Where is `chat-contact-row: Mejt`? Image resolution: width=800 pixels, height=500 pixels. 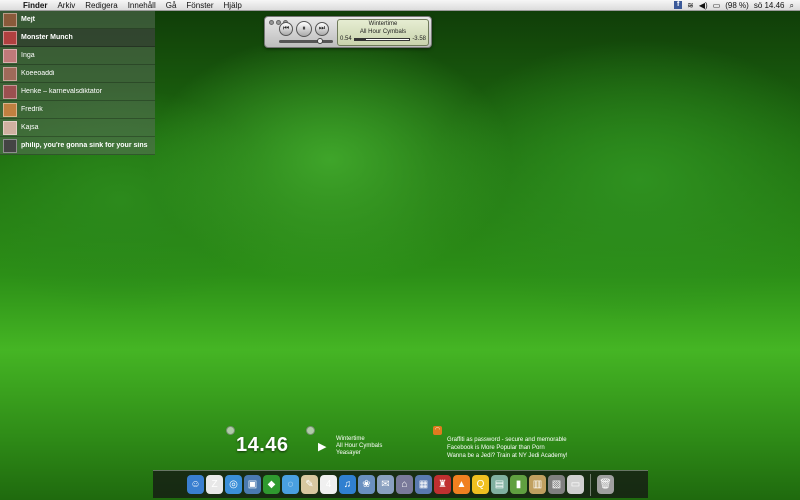
chat-contact-row: Mejt is located at coordinates (77, 20).